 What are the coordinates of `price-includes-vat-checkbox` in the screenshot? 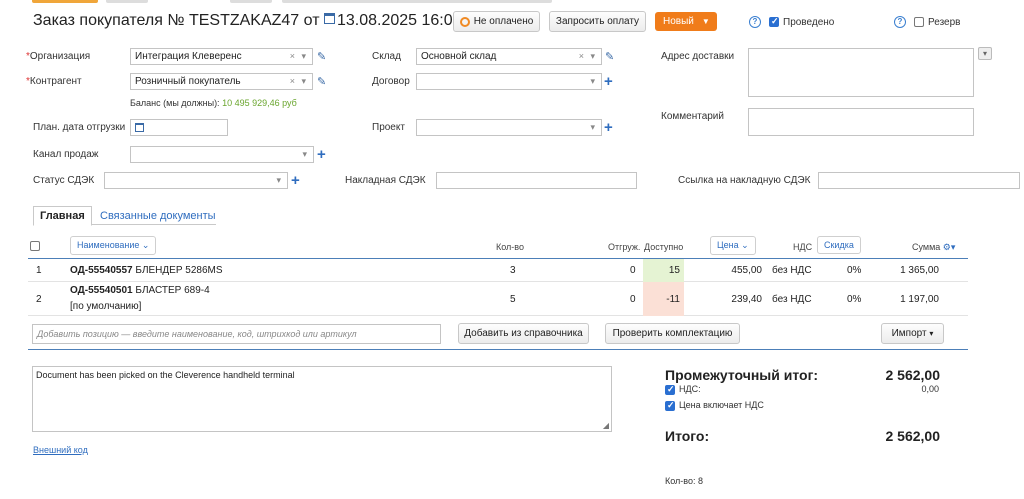 It's located at (670, 405).